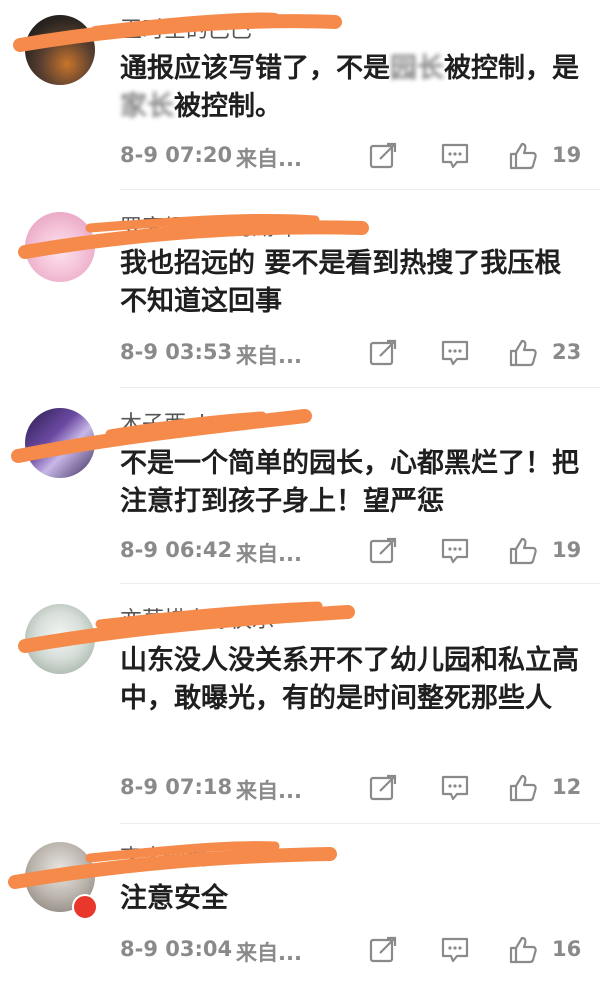 This screenshot has height=981, width=600. Describe the element at coordinates (228, 106) in the screenshot. I see `comment-text-part: 被控制。` at that location.